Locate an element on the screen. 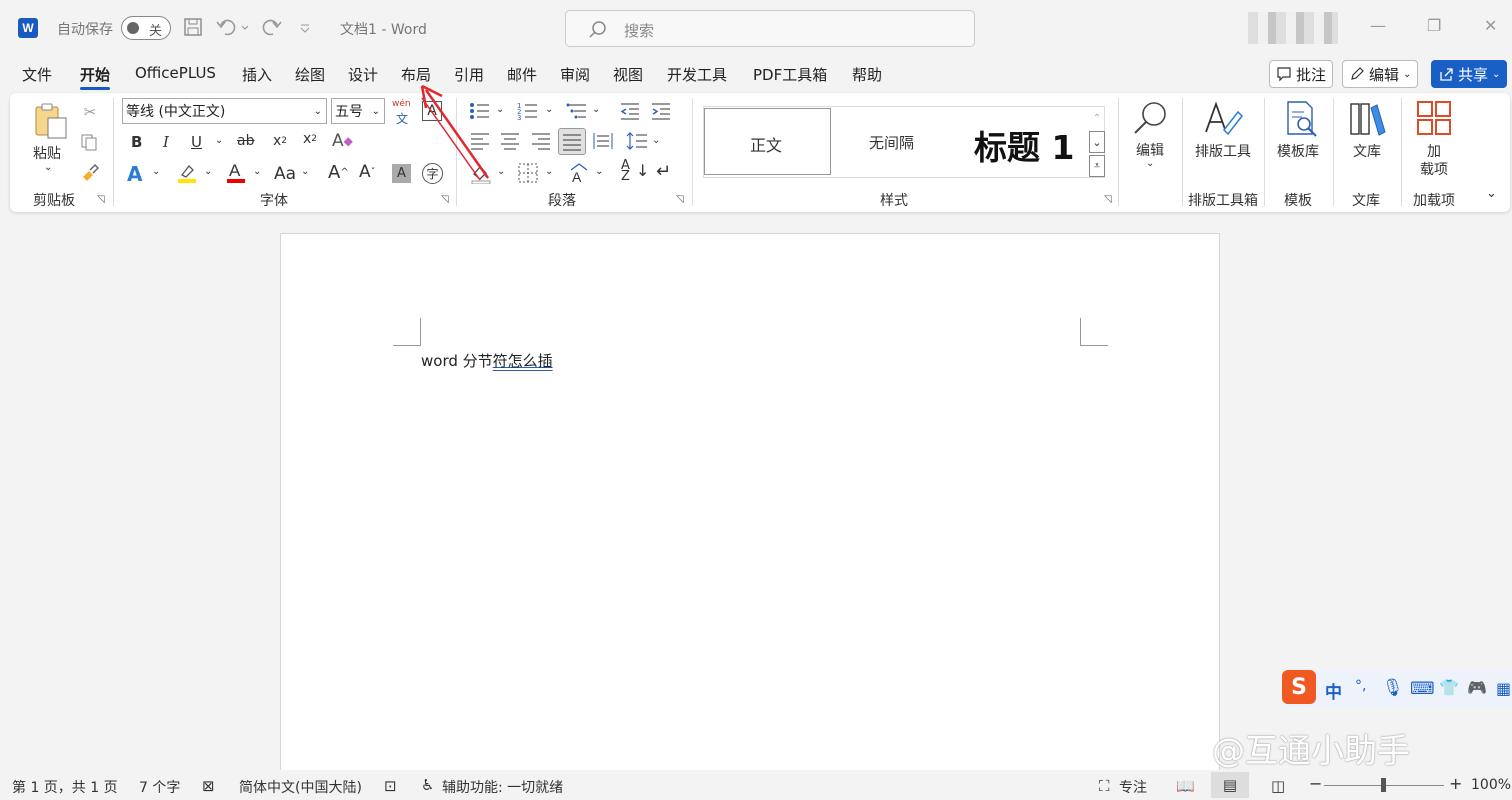  superscript-icon: x2 is located at coordinates (310, 139).